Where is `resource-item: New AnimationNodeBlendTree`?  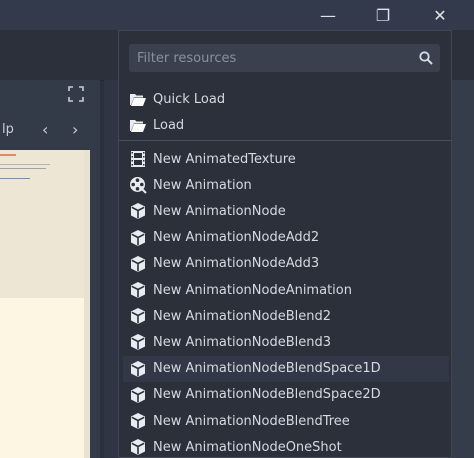 resource-item: New AnimationNodeBlendTree is located at coordinates (286, 421).